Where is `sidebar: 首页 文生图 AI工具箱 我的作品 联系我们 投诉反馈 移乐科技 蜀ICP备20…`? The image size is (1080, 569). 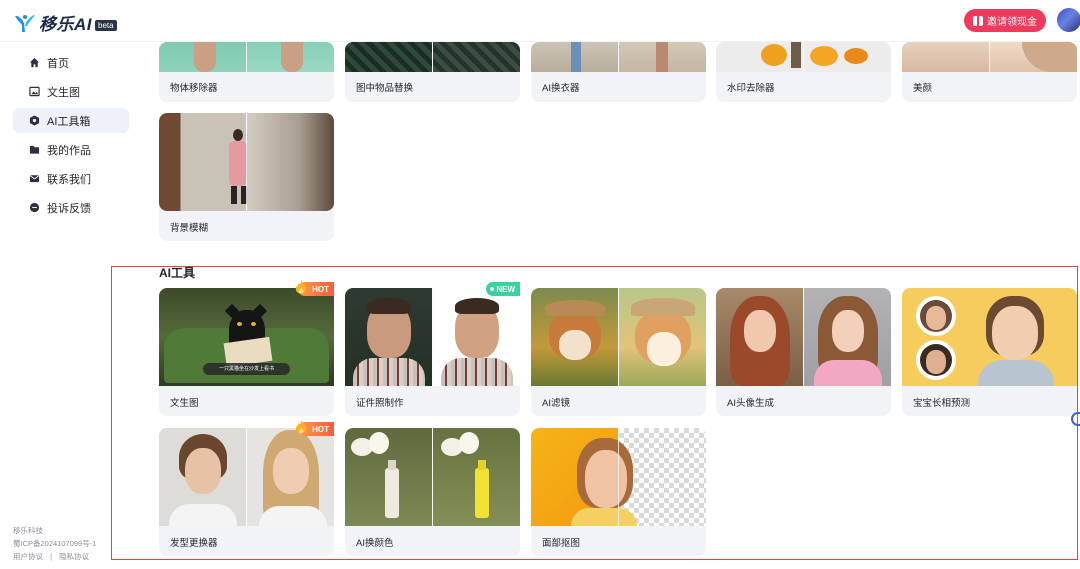
sidebar: 首页 文生图 AI工具箱 我的作品 联系我们 投诉反馈 移乐科技 蜀ICP备20… is located at coordinates (70, 305).